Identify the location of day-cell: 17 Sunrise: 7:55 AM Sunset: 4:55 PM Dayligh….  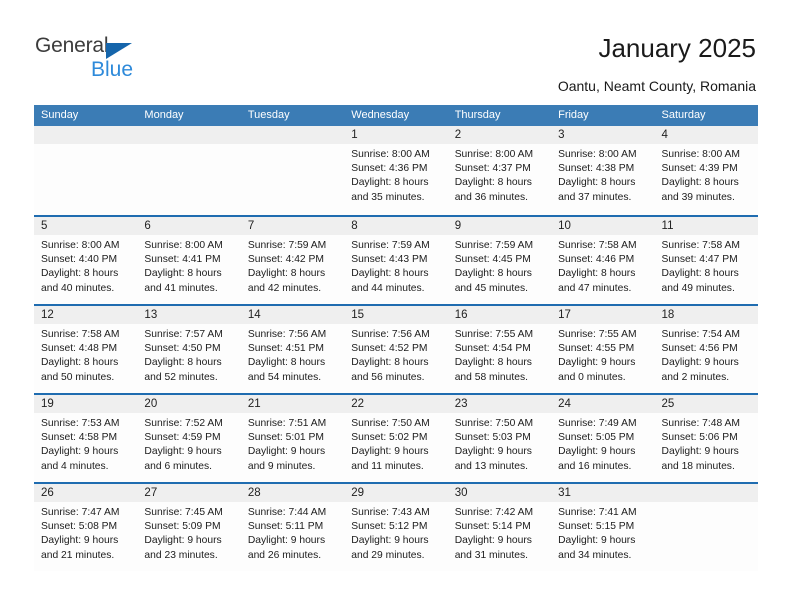
(603, 349).